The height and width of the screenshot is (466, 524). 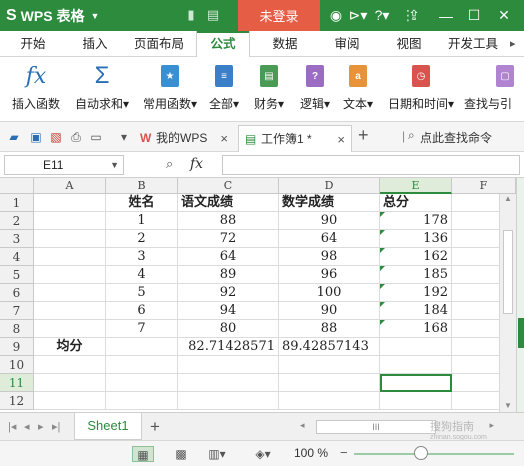 I want to click on cell-a11, so click(x=70, y=383).